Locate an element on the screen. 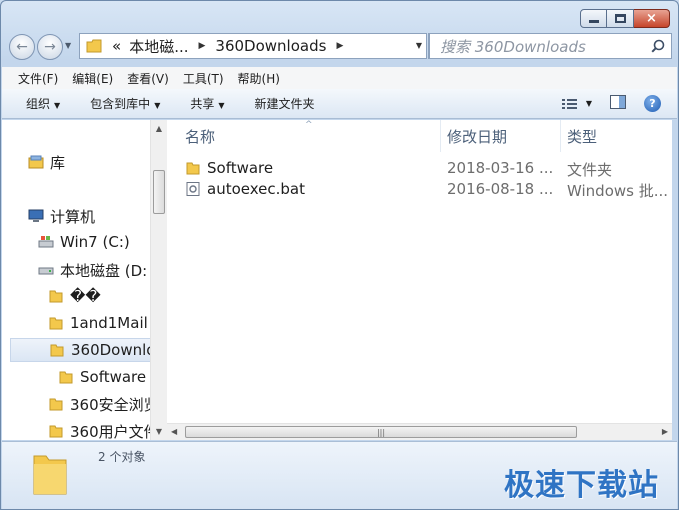  tree-item-label: 本地磁盘 (D: is located at coordinates (104, 270).